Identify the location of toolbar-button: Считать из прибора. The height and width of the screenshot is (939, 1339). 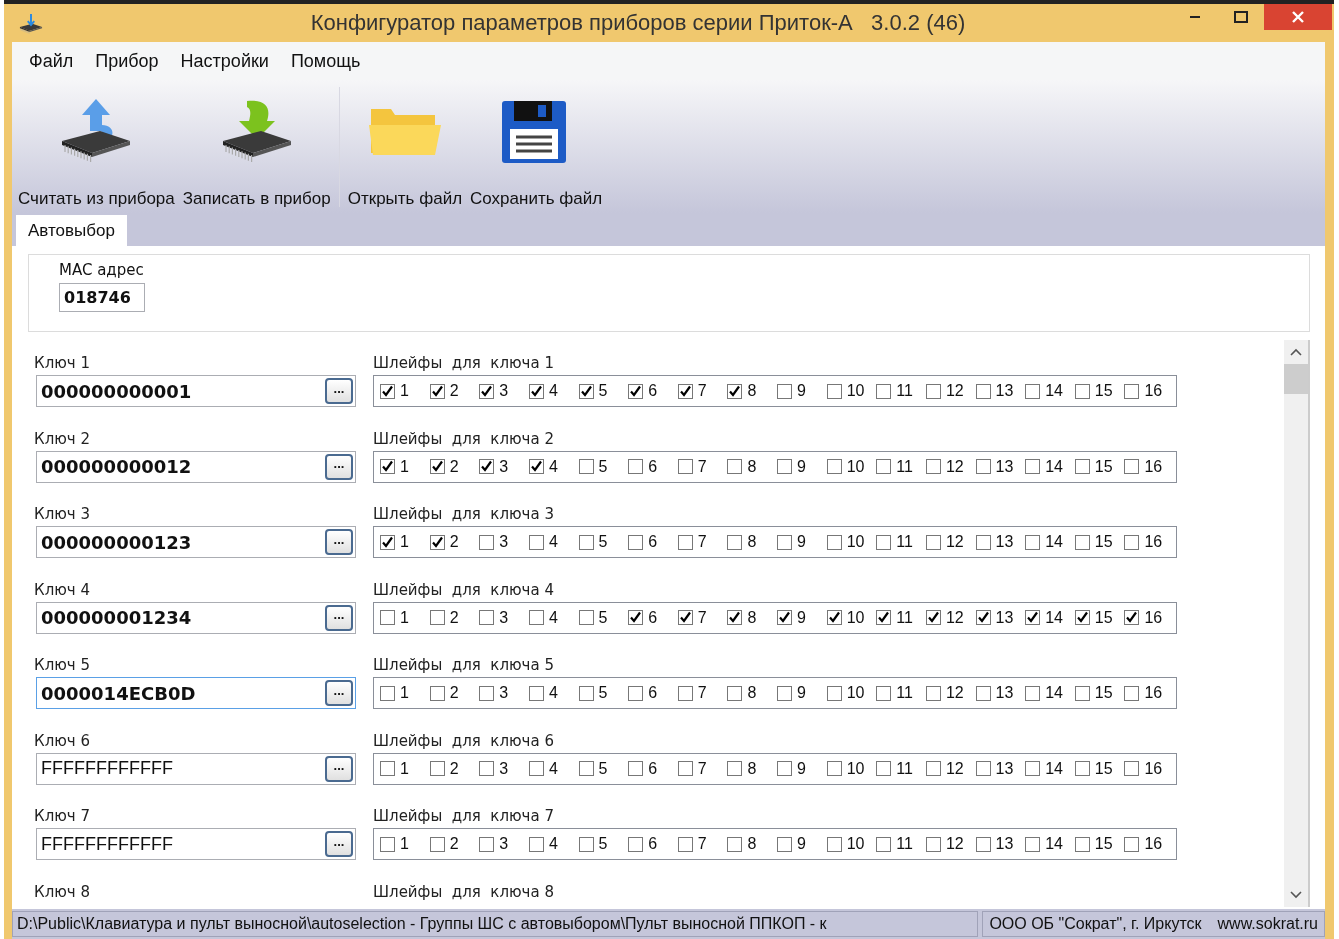
(96, 155).